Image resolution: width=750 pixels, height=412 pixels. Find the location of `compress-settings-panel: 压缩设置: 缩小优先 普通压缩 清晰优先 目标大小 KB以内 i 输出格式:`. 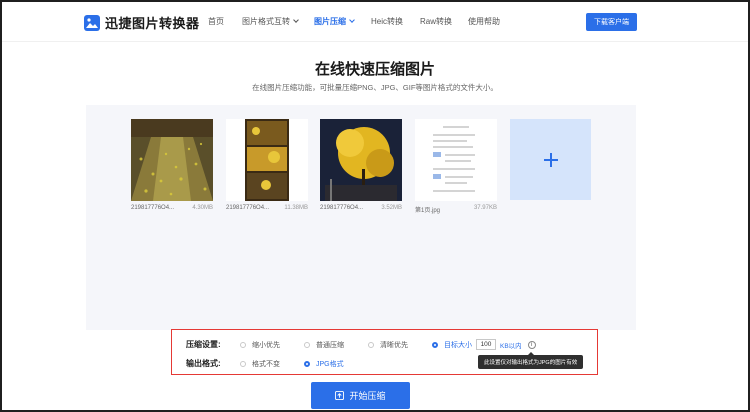

compress-settings-panel: 压缩设置: 缩小优先 普通压缩 清晰优先 目标大小 KB以内 i 输出格式: is located at coordinates (384, 352).